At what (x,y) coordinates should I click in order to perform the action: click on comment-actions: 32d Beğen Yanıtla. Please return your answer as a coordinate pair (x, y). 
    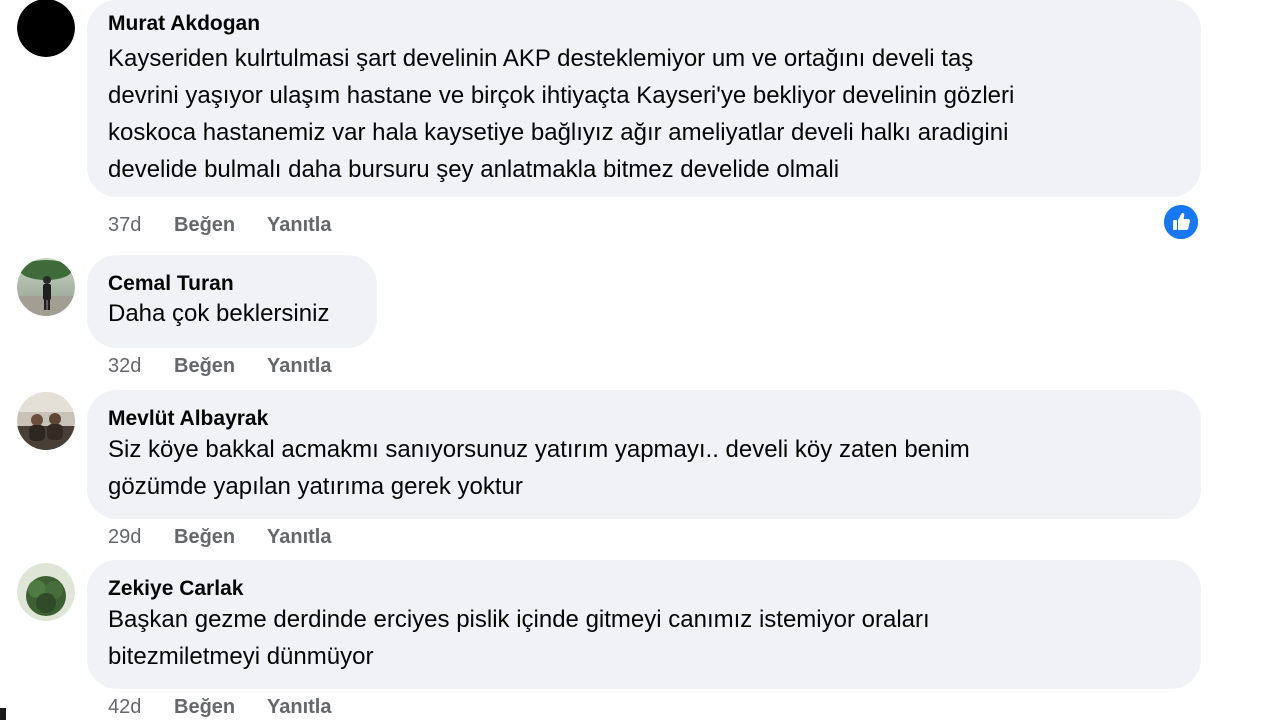
    Looking at the image, I should click on (219, 366).